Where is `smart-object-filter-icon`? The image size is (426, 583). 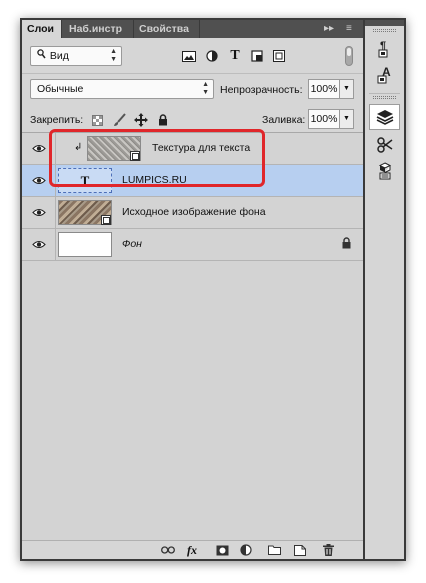
smart-object-filter-icon is located at coordinates (279, 56).